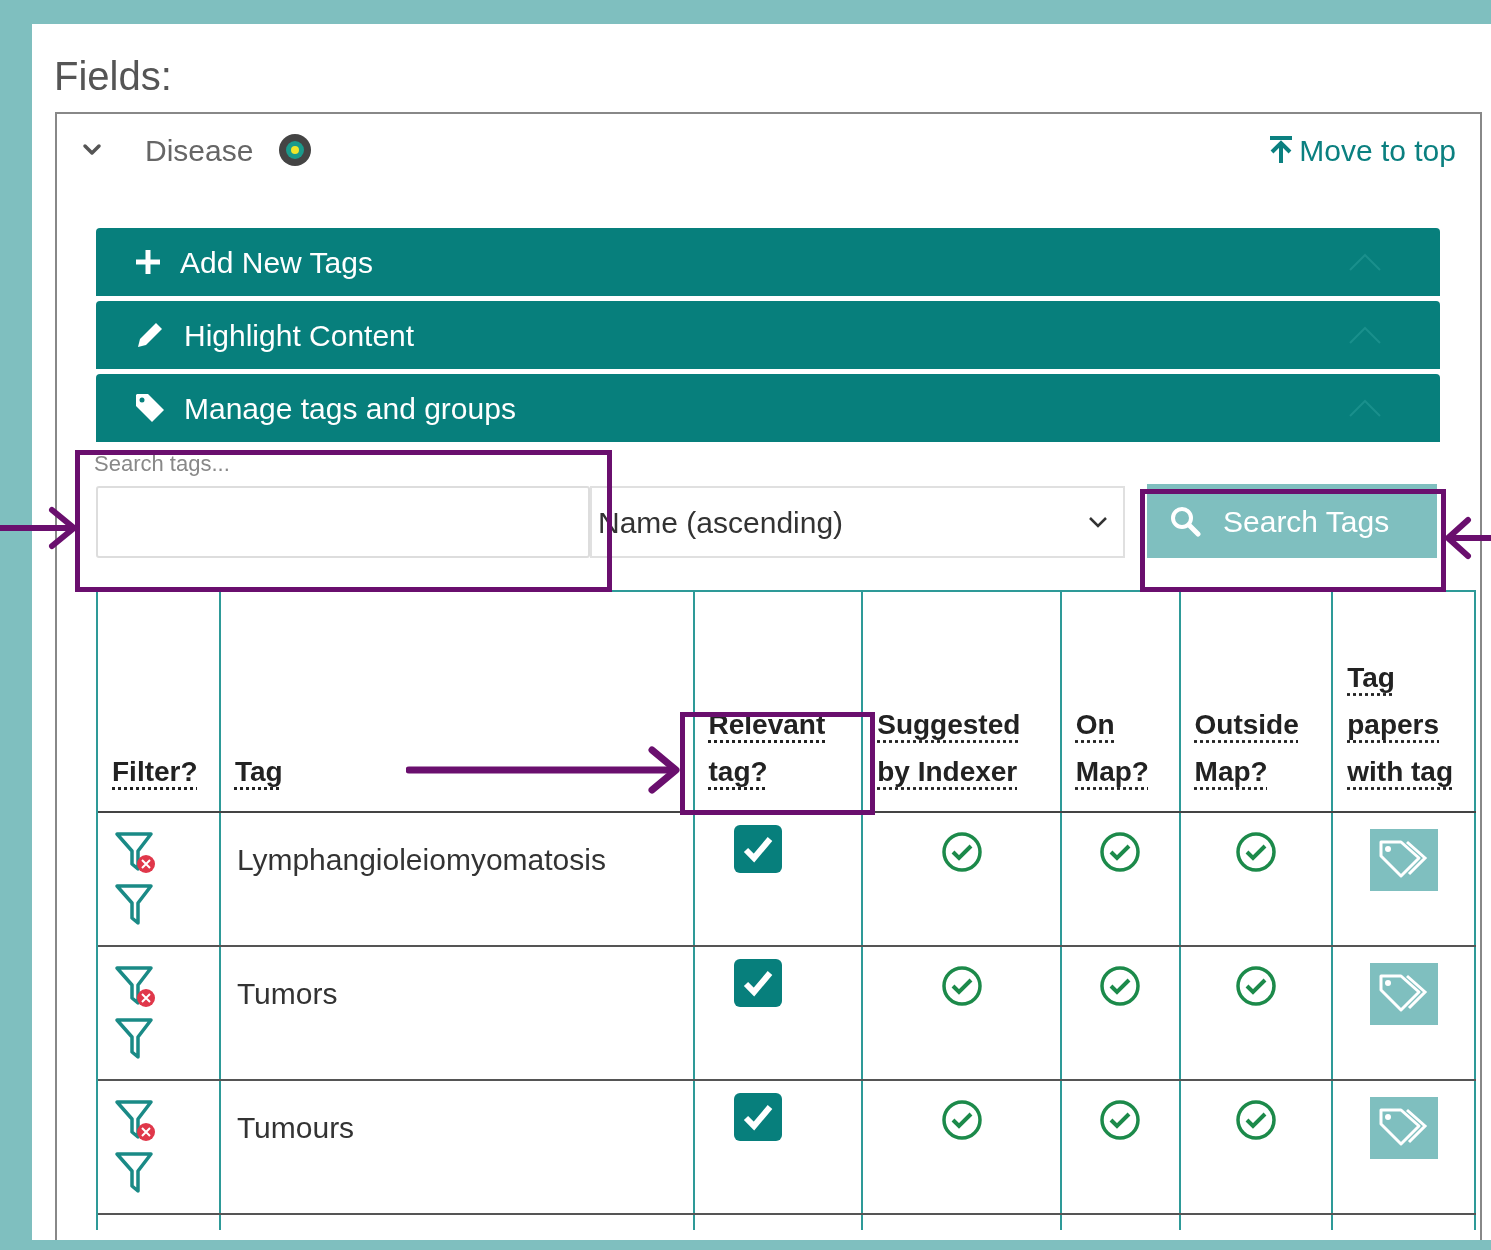  Describe the element at coordinates (949, 748) in the screenshot. I see `column-header: Suggested by Indexer` at that location.